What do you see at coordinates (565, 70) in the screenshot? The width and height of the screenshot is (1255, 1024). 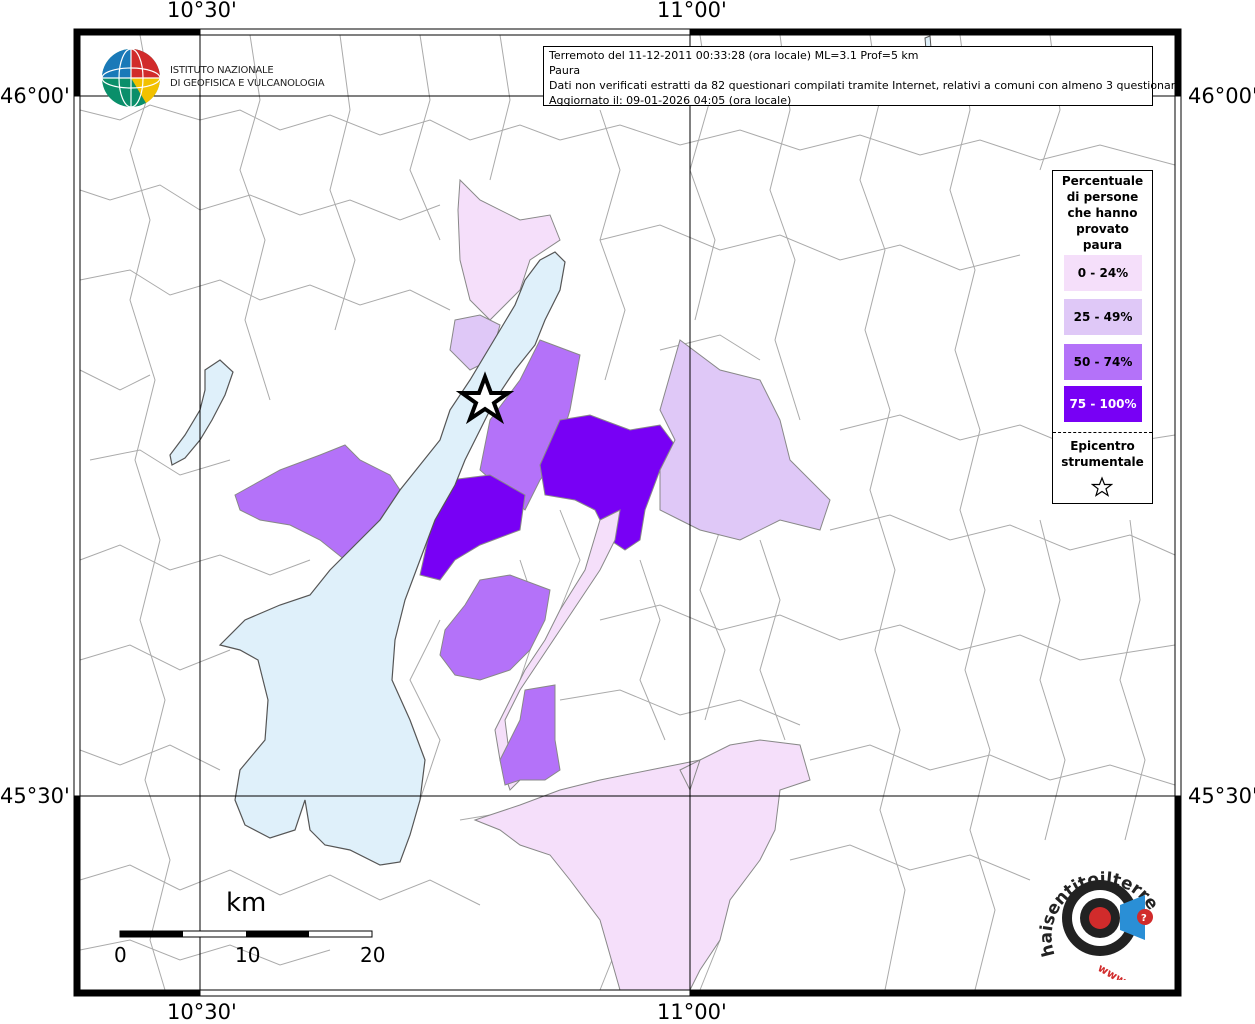 I see `parameter-line: Paura` at bounding box center [565, 70].